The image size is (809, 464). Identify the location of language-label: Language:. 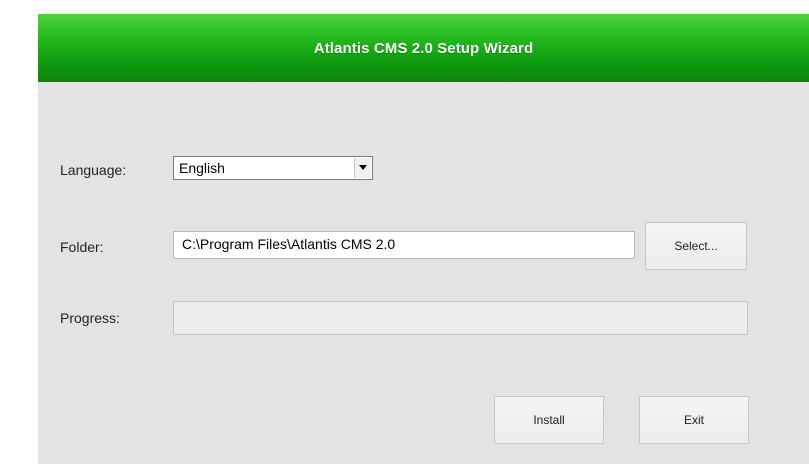
(93, 170).